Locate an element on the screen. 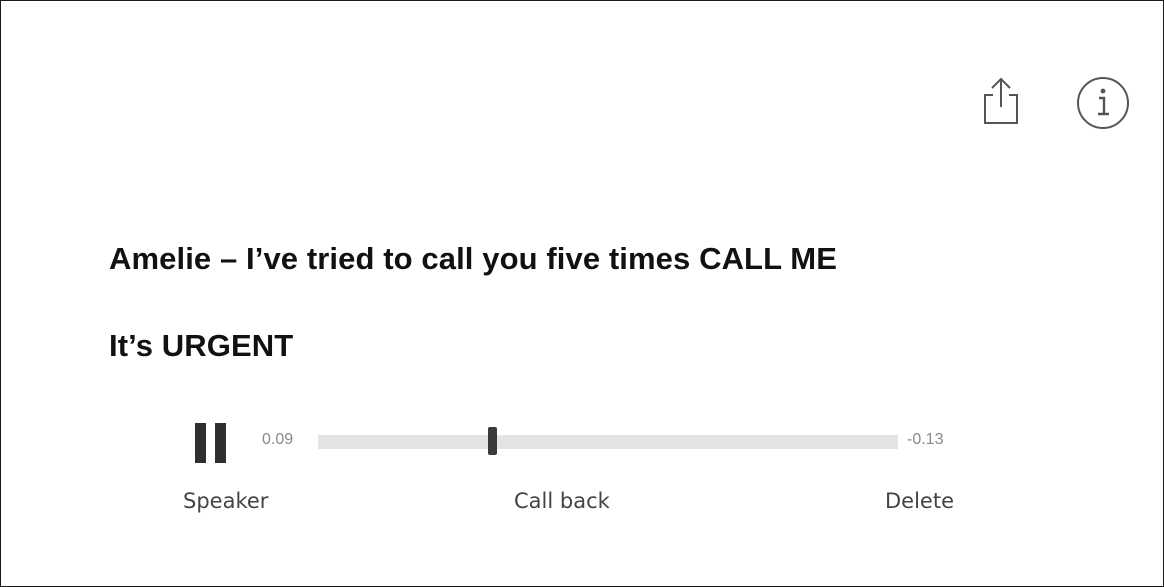  info-button is located at coordinates (1103, 103).